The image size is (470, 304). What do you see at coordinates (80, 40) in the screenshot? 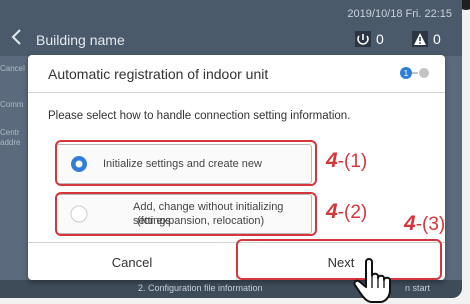
I see `building-name: Building name` at bounding box center [80, 40].